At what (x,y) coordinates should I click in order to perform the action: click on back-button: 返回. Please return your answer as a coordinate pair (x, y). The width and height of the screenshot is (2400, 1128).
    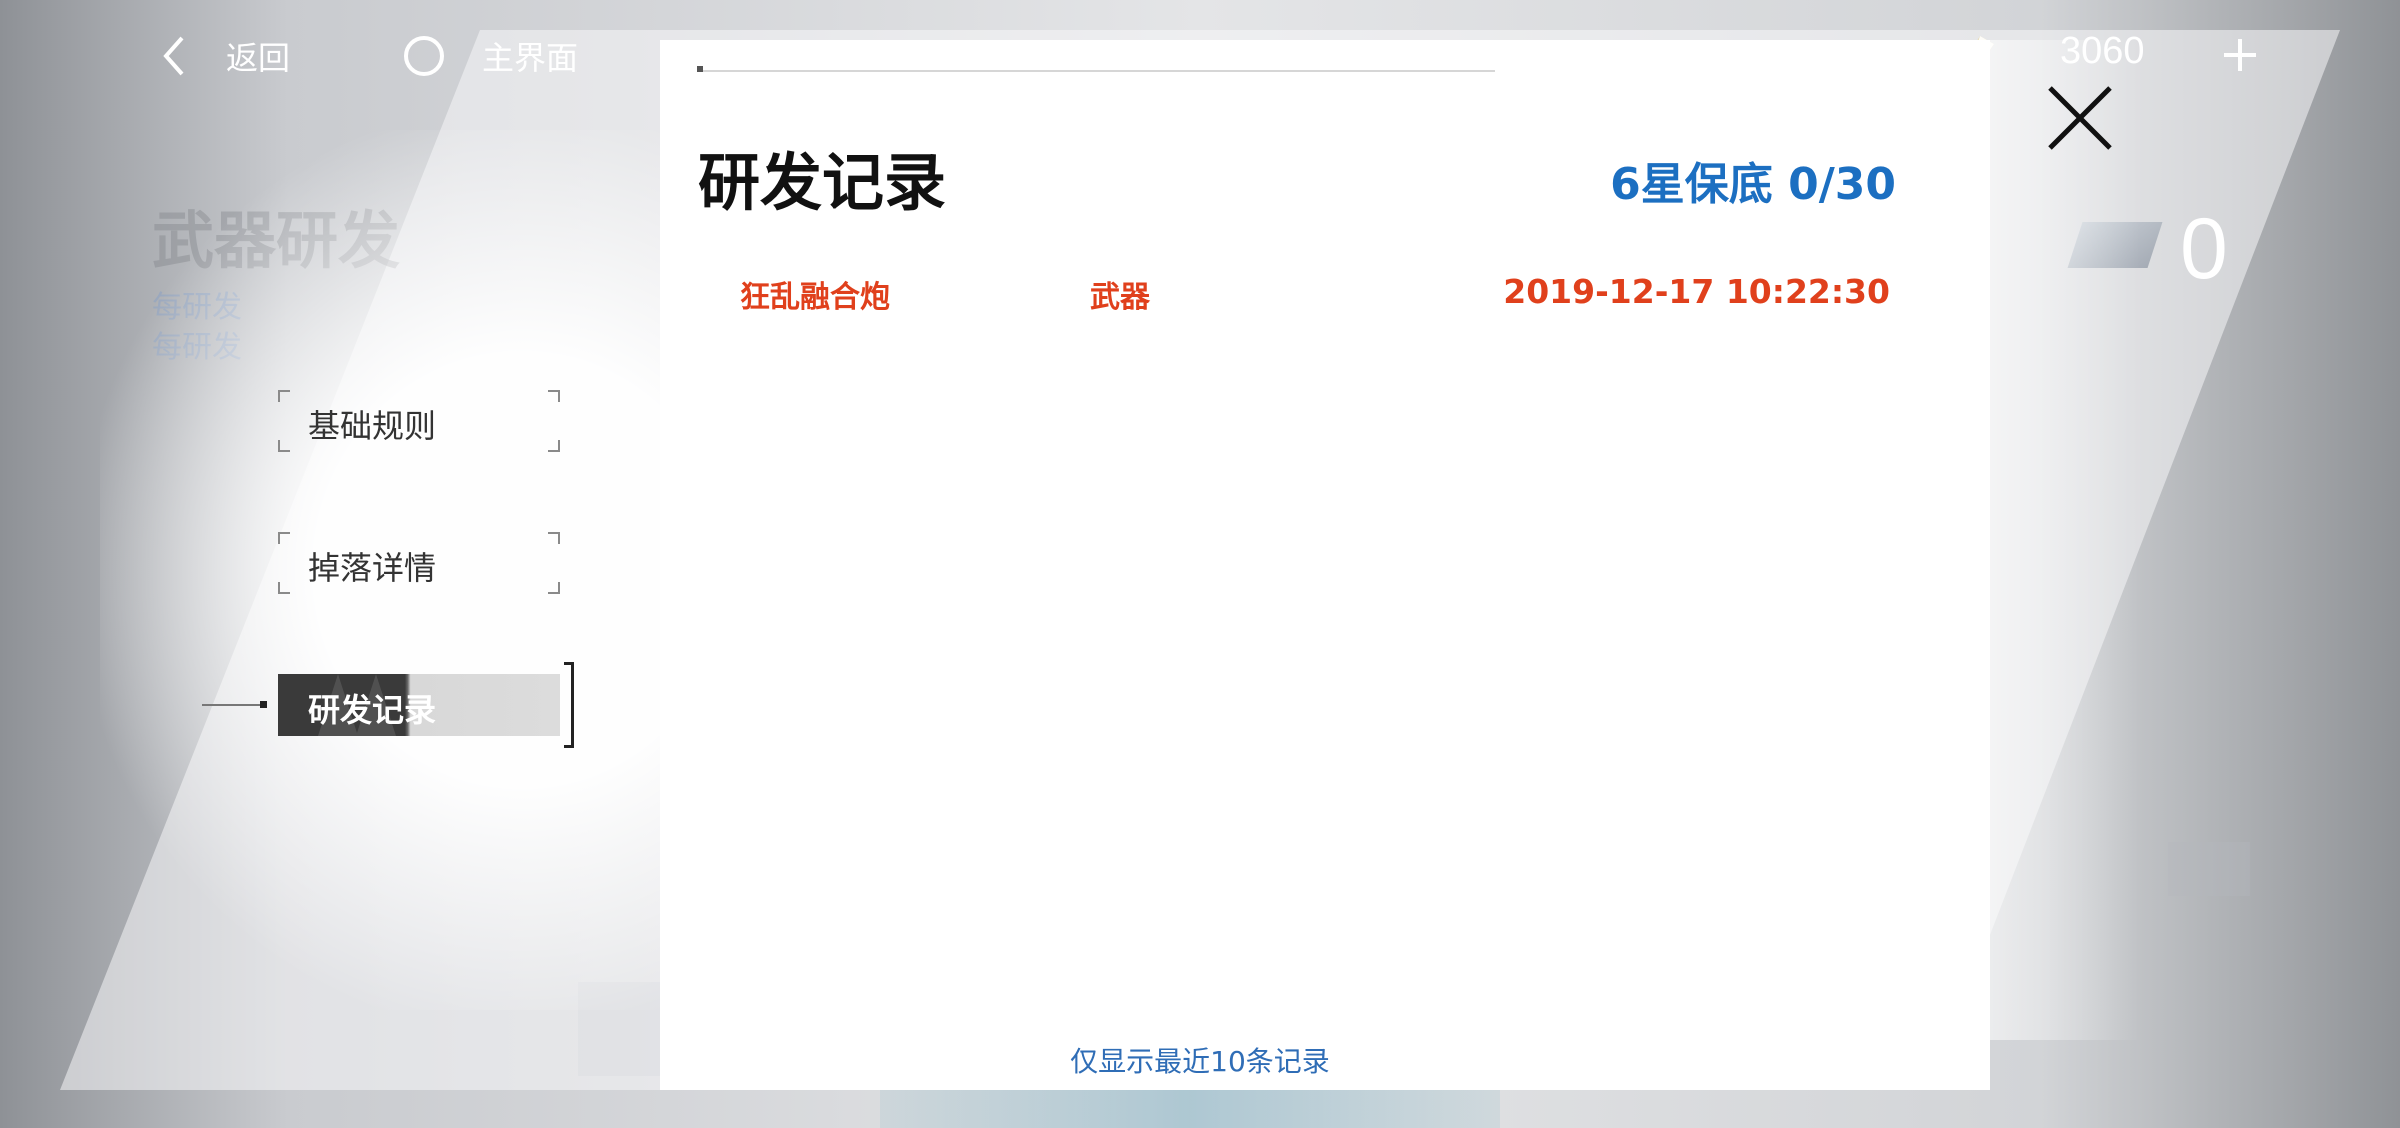
    Looking at the image, I should click on (225, 56).